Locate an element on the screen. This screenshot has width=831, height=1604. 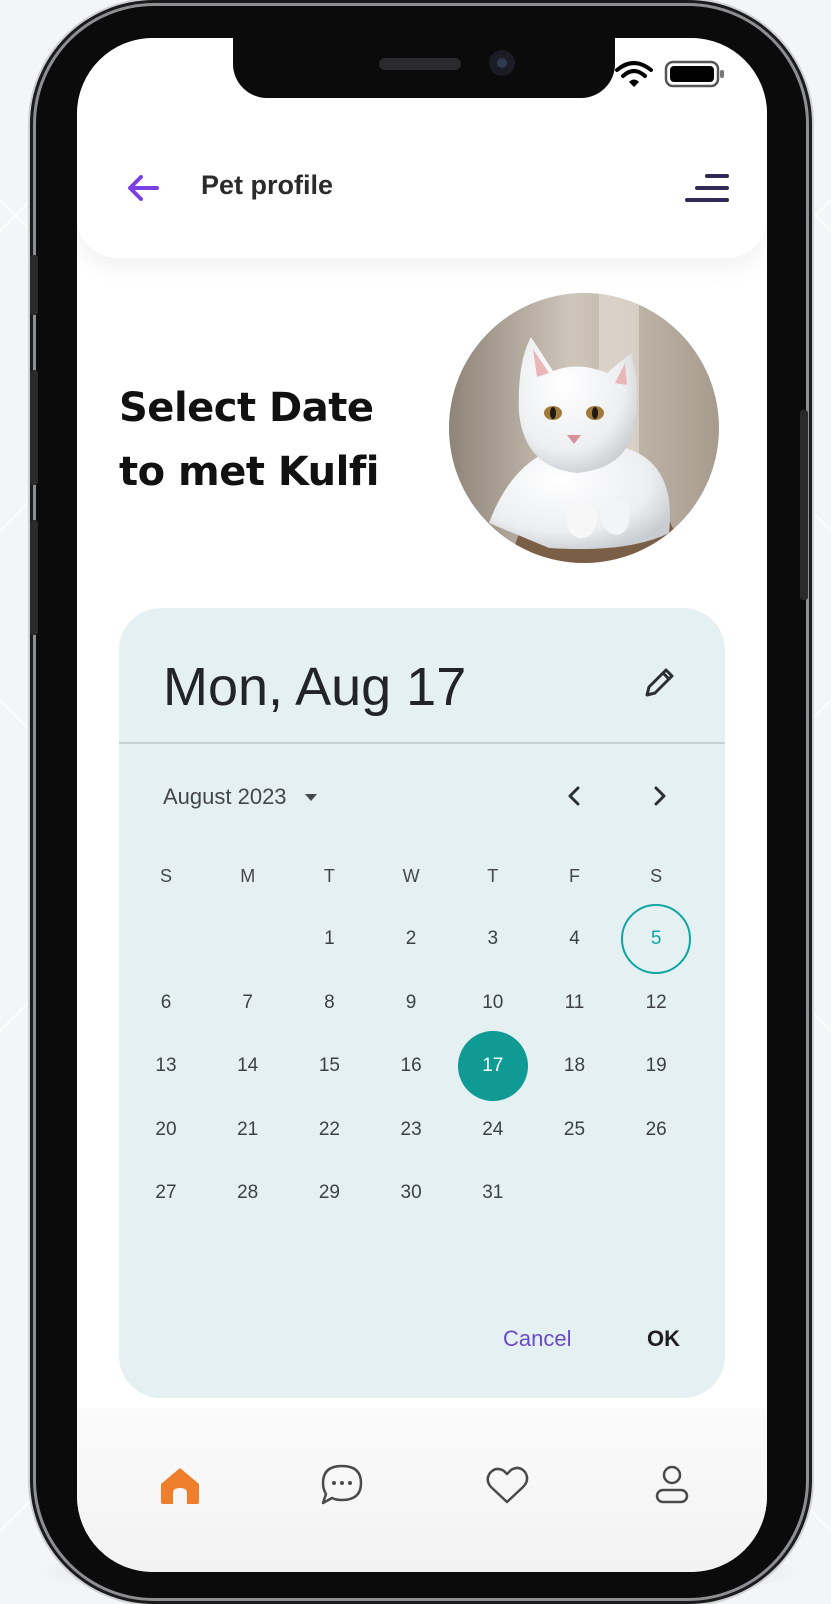
pencil-icon is located at coordinates (659, 682).